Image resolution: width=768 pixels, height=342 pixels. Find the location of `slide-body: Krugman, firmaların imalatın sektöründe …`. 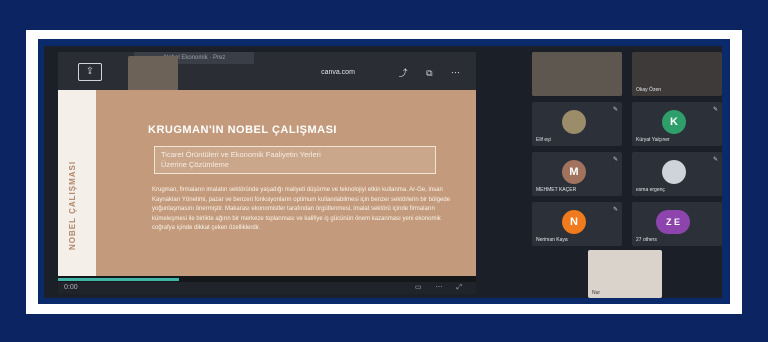

slide-body: Krugman, firmaların imalatın sektöründe … is located at coordinates (301, 209).